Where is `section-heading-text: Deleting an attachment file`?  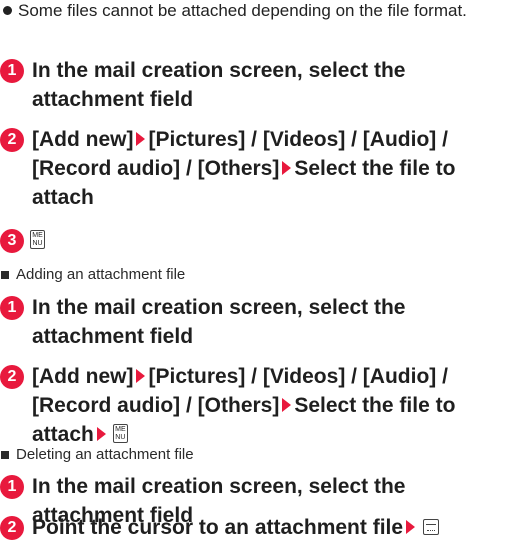
section-heading-text: Deleting an attachment file is located at coordinates (105, 454).